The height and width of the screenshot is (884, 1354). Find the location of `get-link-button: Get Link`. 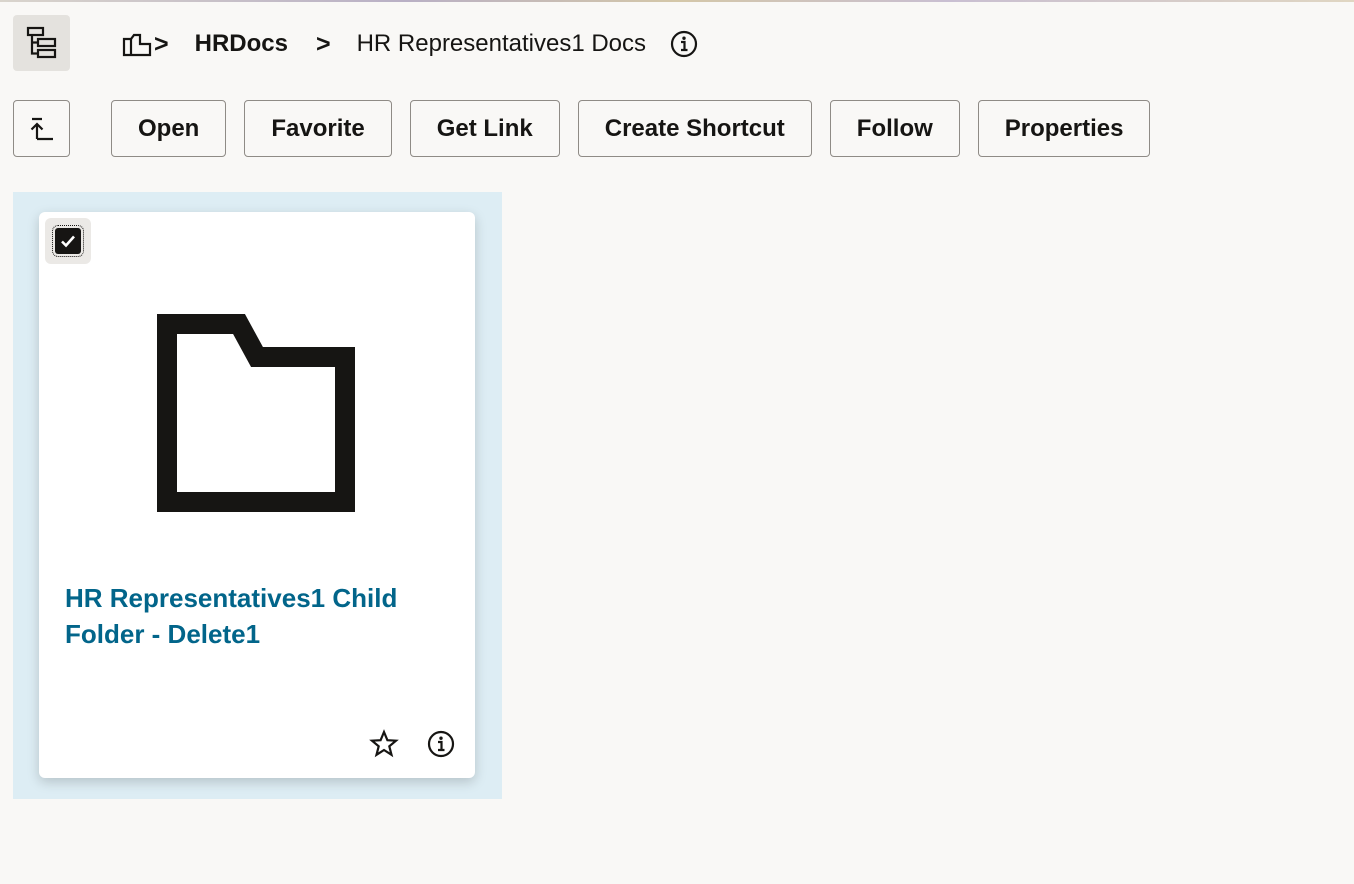

get-link-button: Get Link is located at coordinates (484, 128).